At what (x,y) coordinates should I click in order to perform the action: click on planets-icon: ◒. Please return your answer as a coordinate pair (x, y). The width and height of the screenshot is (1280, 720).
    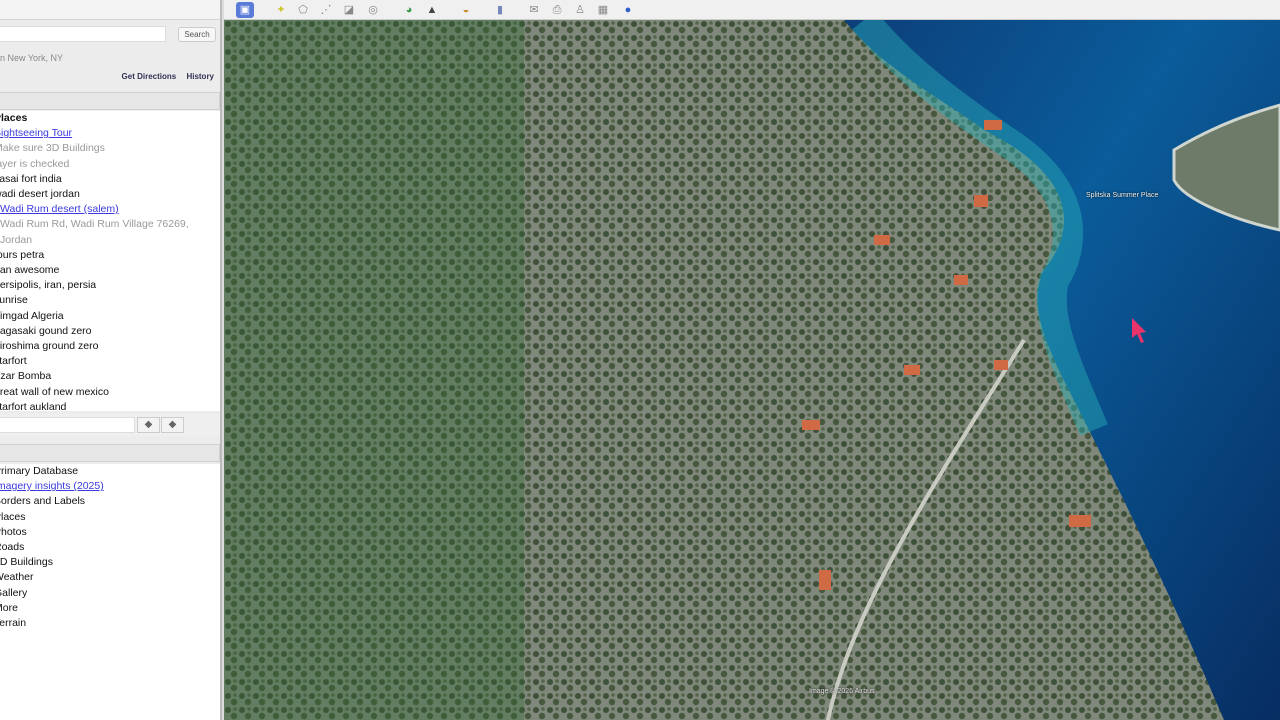
    Looking at the image, I should click on (466, 10).